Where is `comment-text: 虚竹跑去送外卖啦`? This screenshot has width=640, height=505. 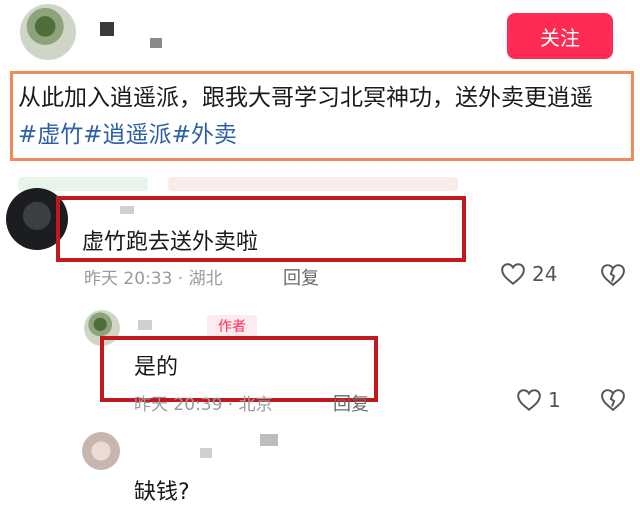 comment-text: 虚竹跑去送外卖啦 is located at coordinates (170, 242).